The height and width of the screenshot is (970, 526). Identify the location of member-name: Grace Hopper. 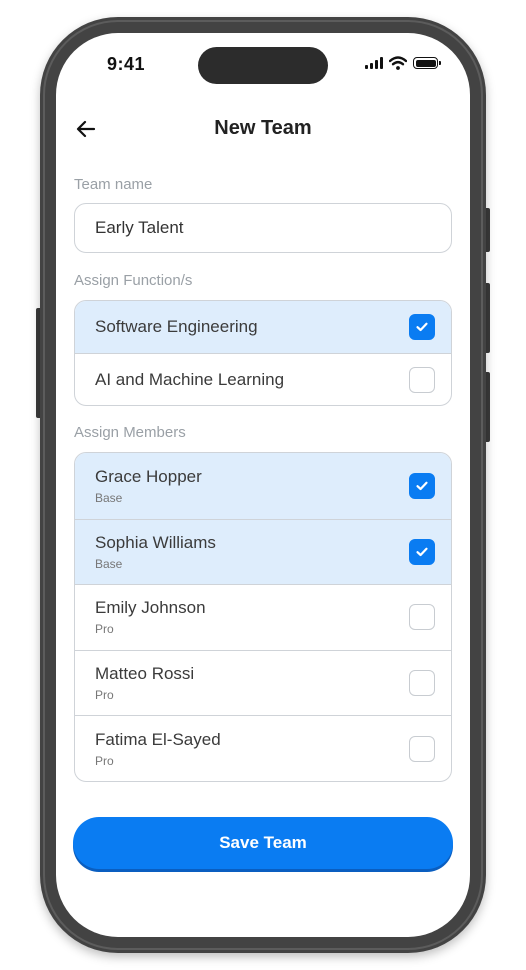
(148, 476).